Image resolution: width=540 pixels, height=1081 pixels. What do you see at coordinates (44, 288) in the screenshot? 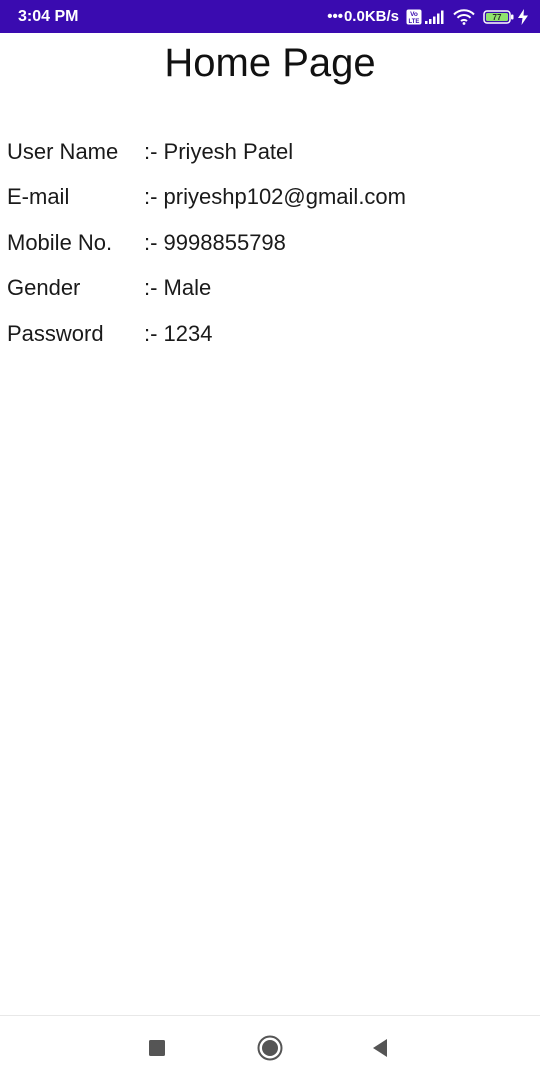
I see `gender-label: Gender` at bounding box center [44, 288].